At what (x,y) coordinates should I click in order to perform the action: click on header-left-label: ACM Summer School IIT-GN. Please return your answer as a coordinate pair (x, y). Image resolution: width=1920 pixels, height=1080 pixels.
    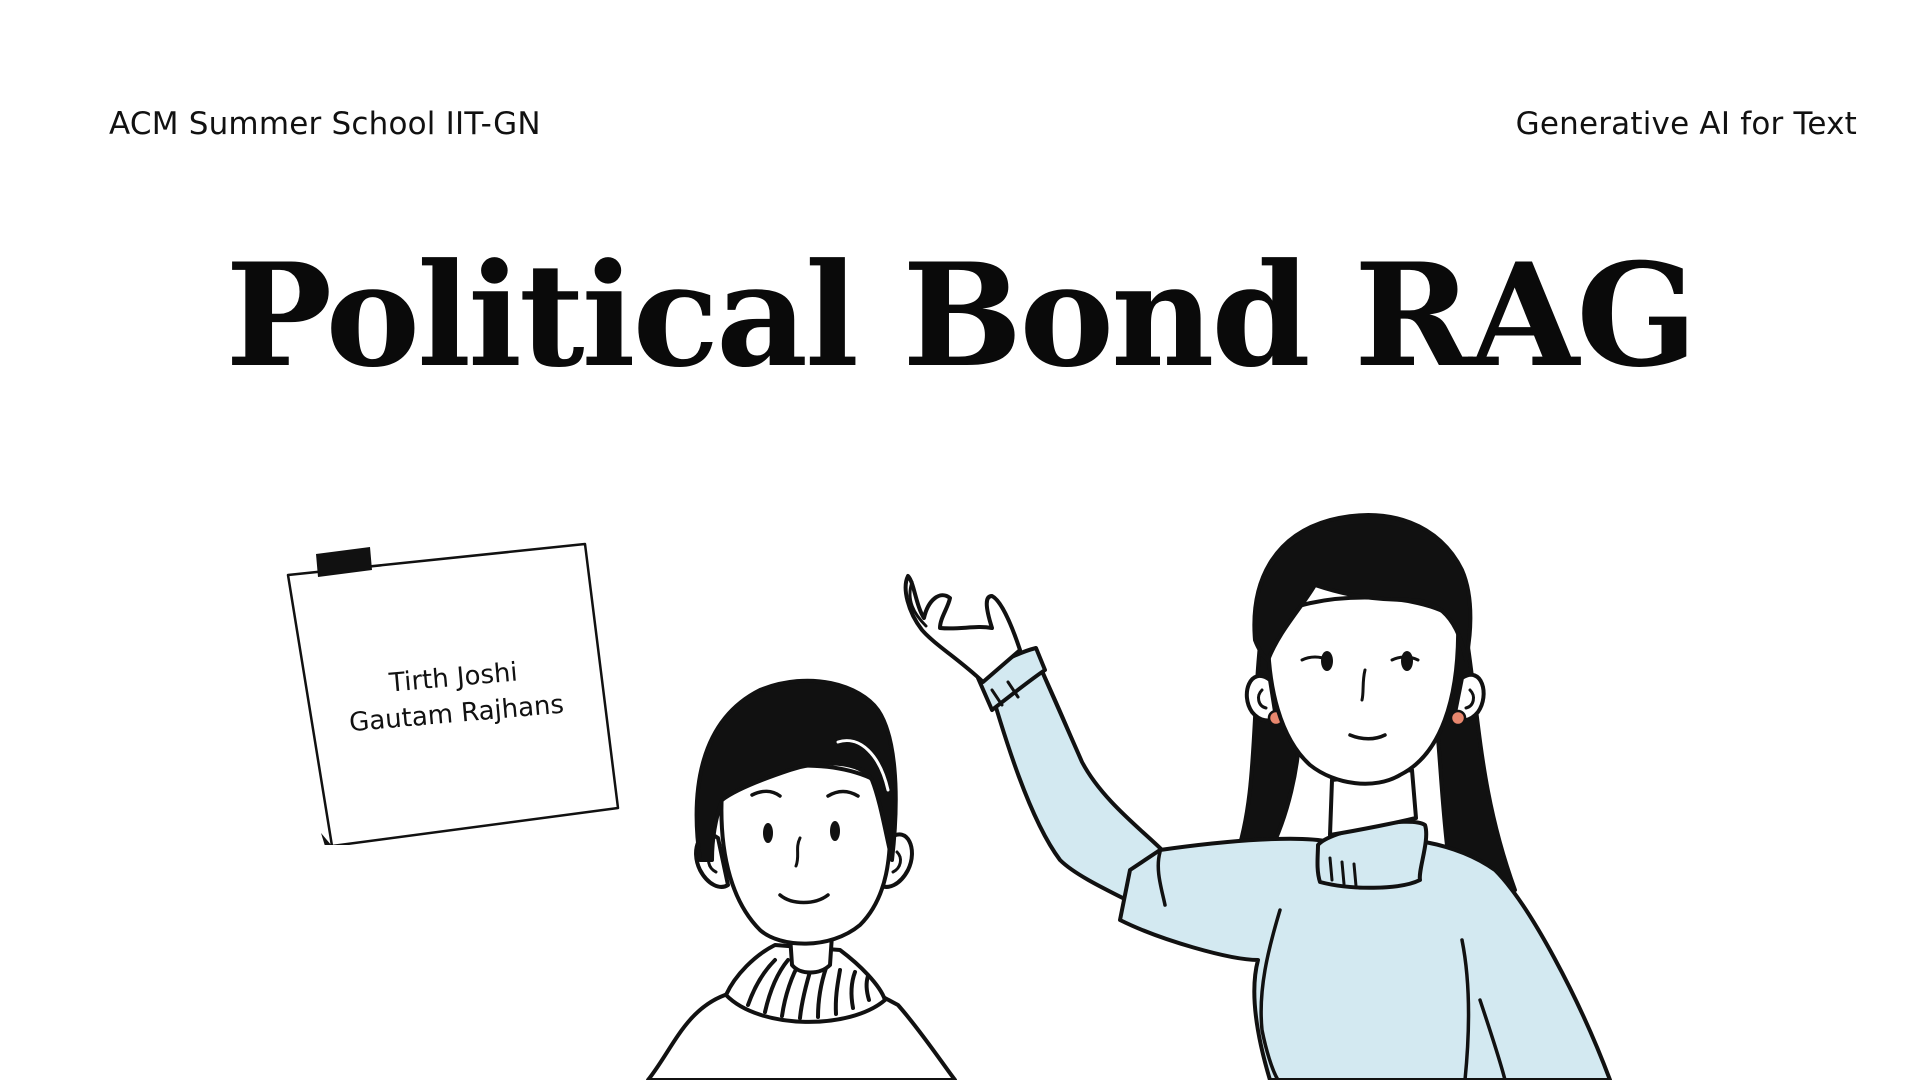
    Looking at the image, I should click on (325, 124).